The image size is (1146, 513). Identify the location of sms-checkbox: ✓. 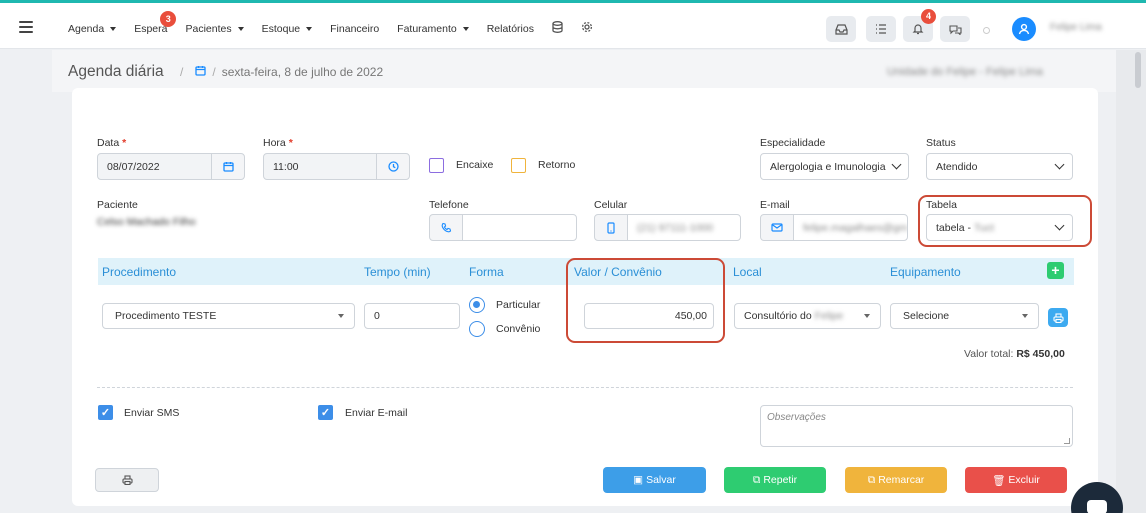
(105, 412).